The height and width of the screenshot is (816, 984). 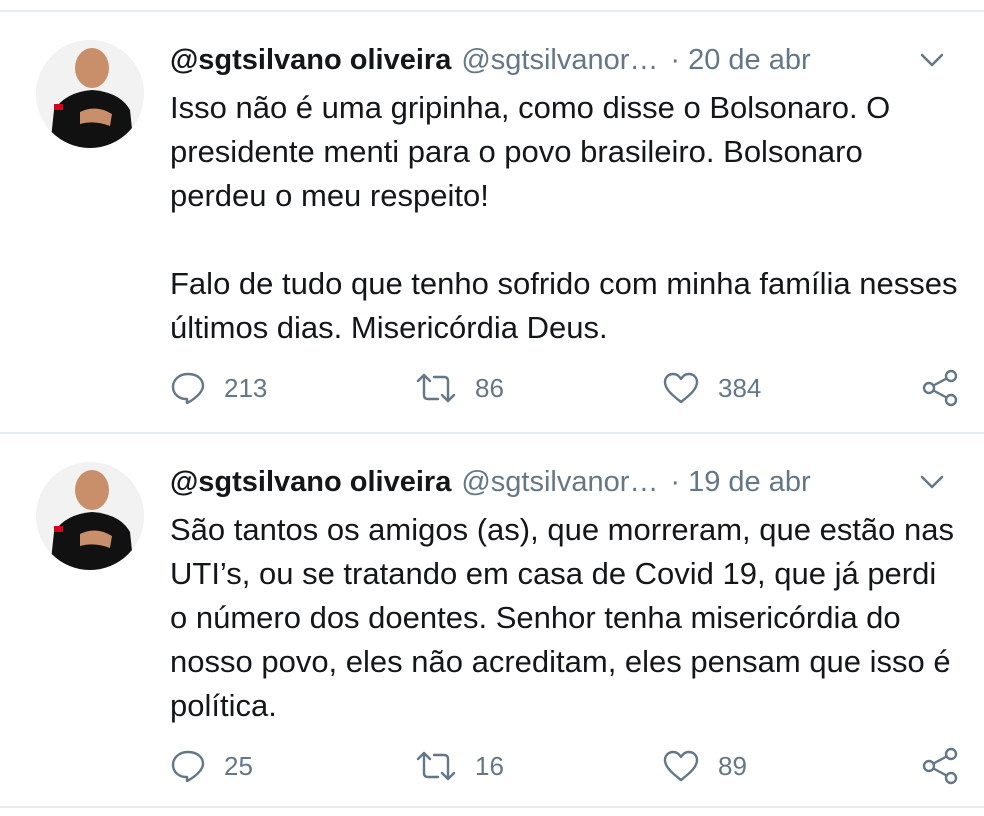 What do you see at coordinates (218, 388) in the screenshot?
I see `reply-button: 213` at bounding box center [218, 388].